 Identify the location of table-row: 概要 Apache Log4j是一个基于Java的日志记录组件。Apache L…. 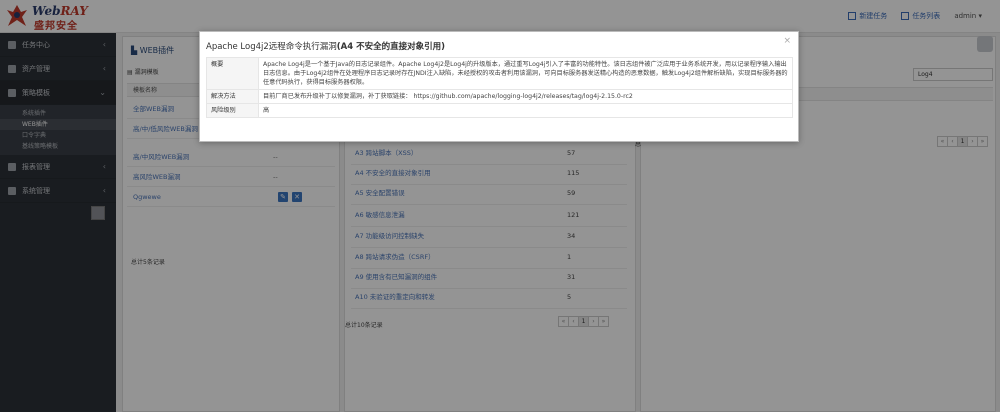
(499, 73).